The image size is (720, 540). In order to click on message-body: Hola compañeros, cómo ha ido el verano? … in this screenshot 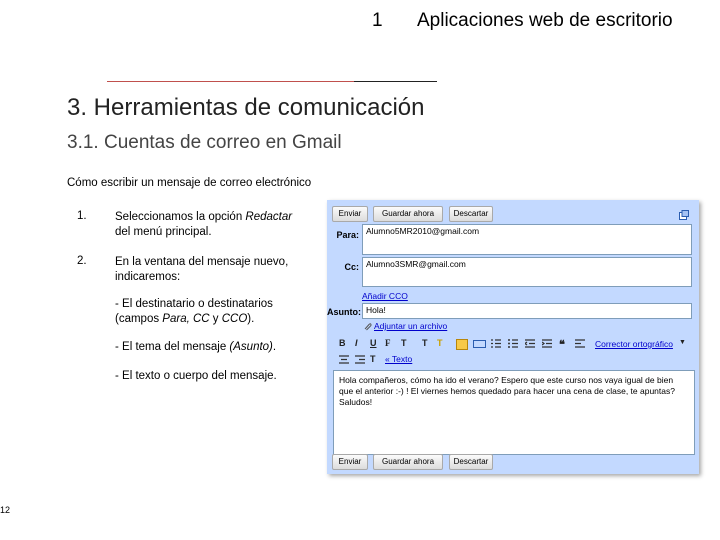, I will do `click(514, 412)`.